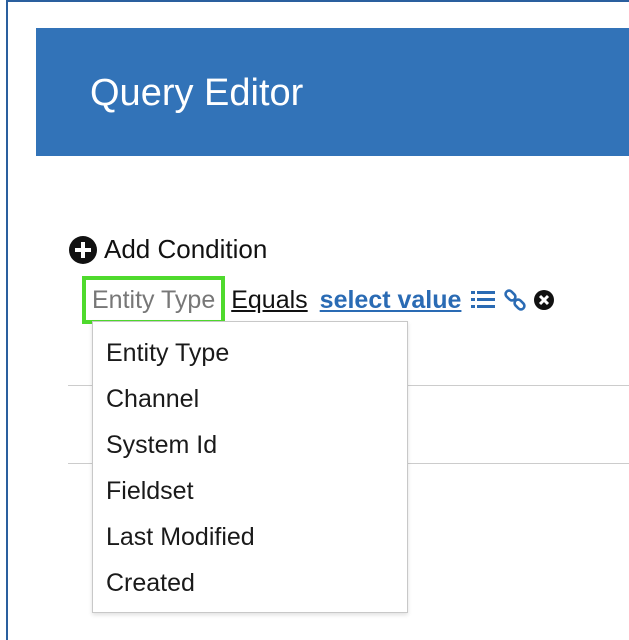 This screenshot has width=629, height=640. Describe the element at coordinates (515, 300) in the screenshot. I see `link-icon` at that location.